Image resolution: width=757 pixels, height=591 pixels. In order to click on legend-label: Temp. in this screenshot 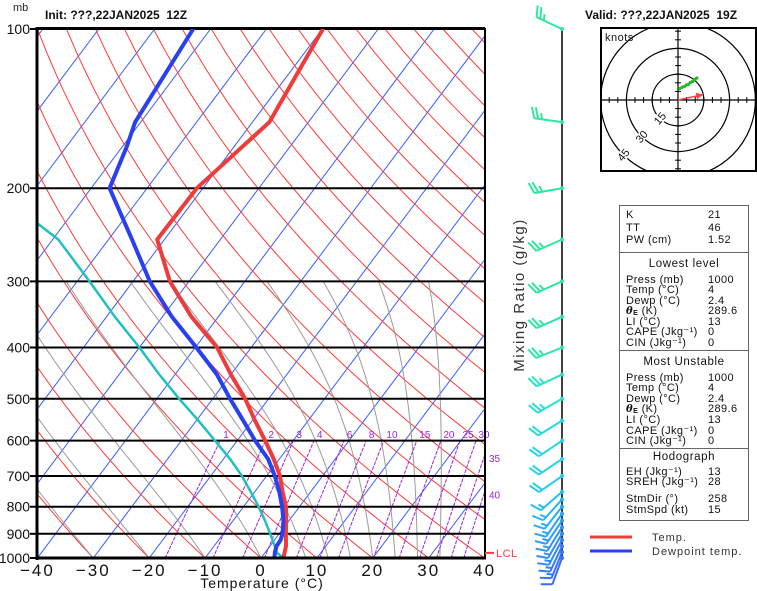, I will do `click(669, 538)`.